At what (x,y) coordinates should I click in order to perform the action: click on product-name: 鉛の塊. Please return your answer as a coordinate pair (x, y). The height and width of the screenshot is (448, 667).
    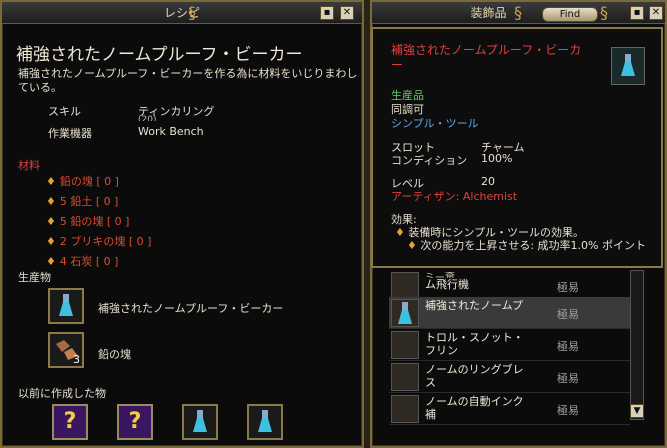
    Looking at the image, I should click on (114, 354).